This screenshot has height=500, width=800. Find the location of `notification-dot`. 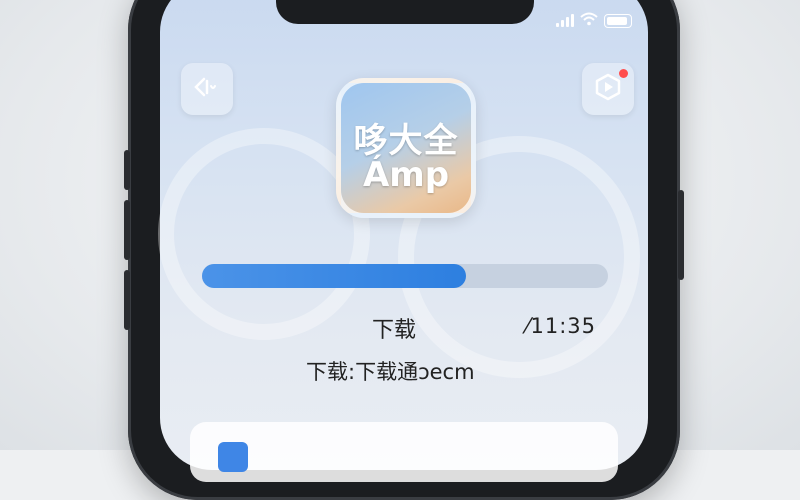

notification-dot is located at coordinates (623, 73).